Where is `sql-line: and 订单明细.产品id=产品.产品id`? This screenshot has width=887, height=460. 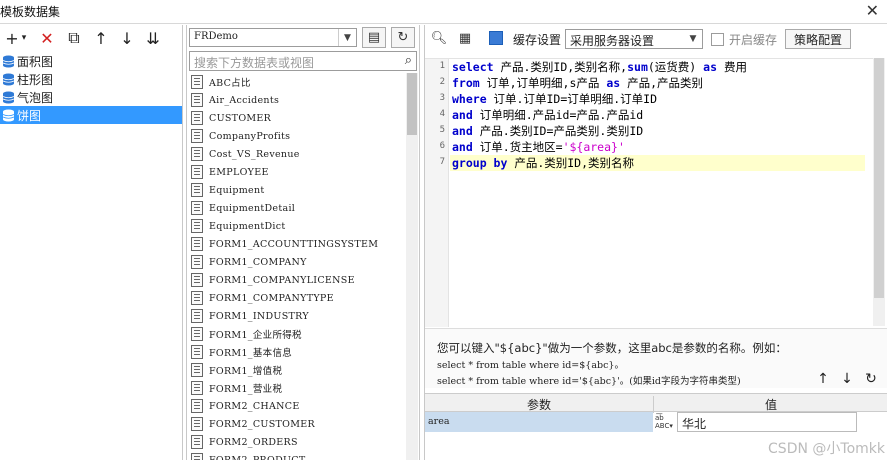
sql-line: and 订单明细.产品id=产品.产品id is located at coordinates (548, 115).